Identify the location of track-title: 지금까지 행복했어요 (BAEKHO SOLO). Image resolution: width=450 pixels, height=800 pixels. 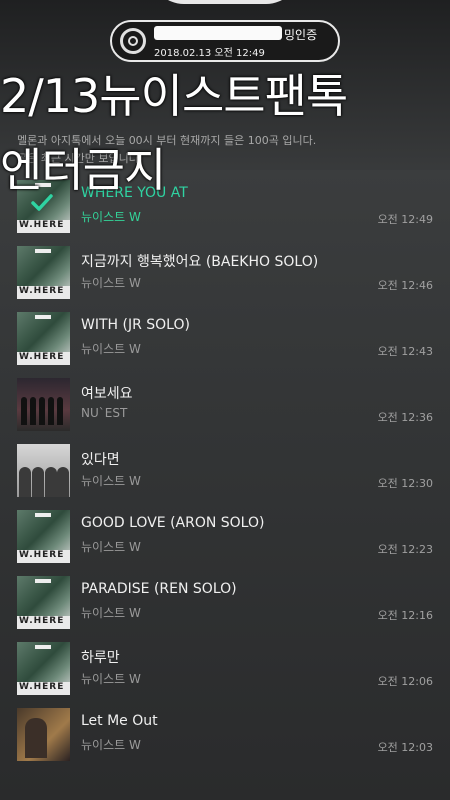
(200, 262).